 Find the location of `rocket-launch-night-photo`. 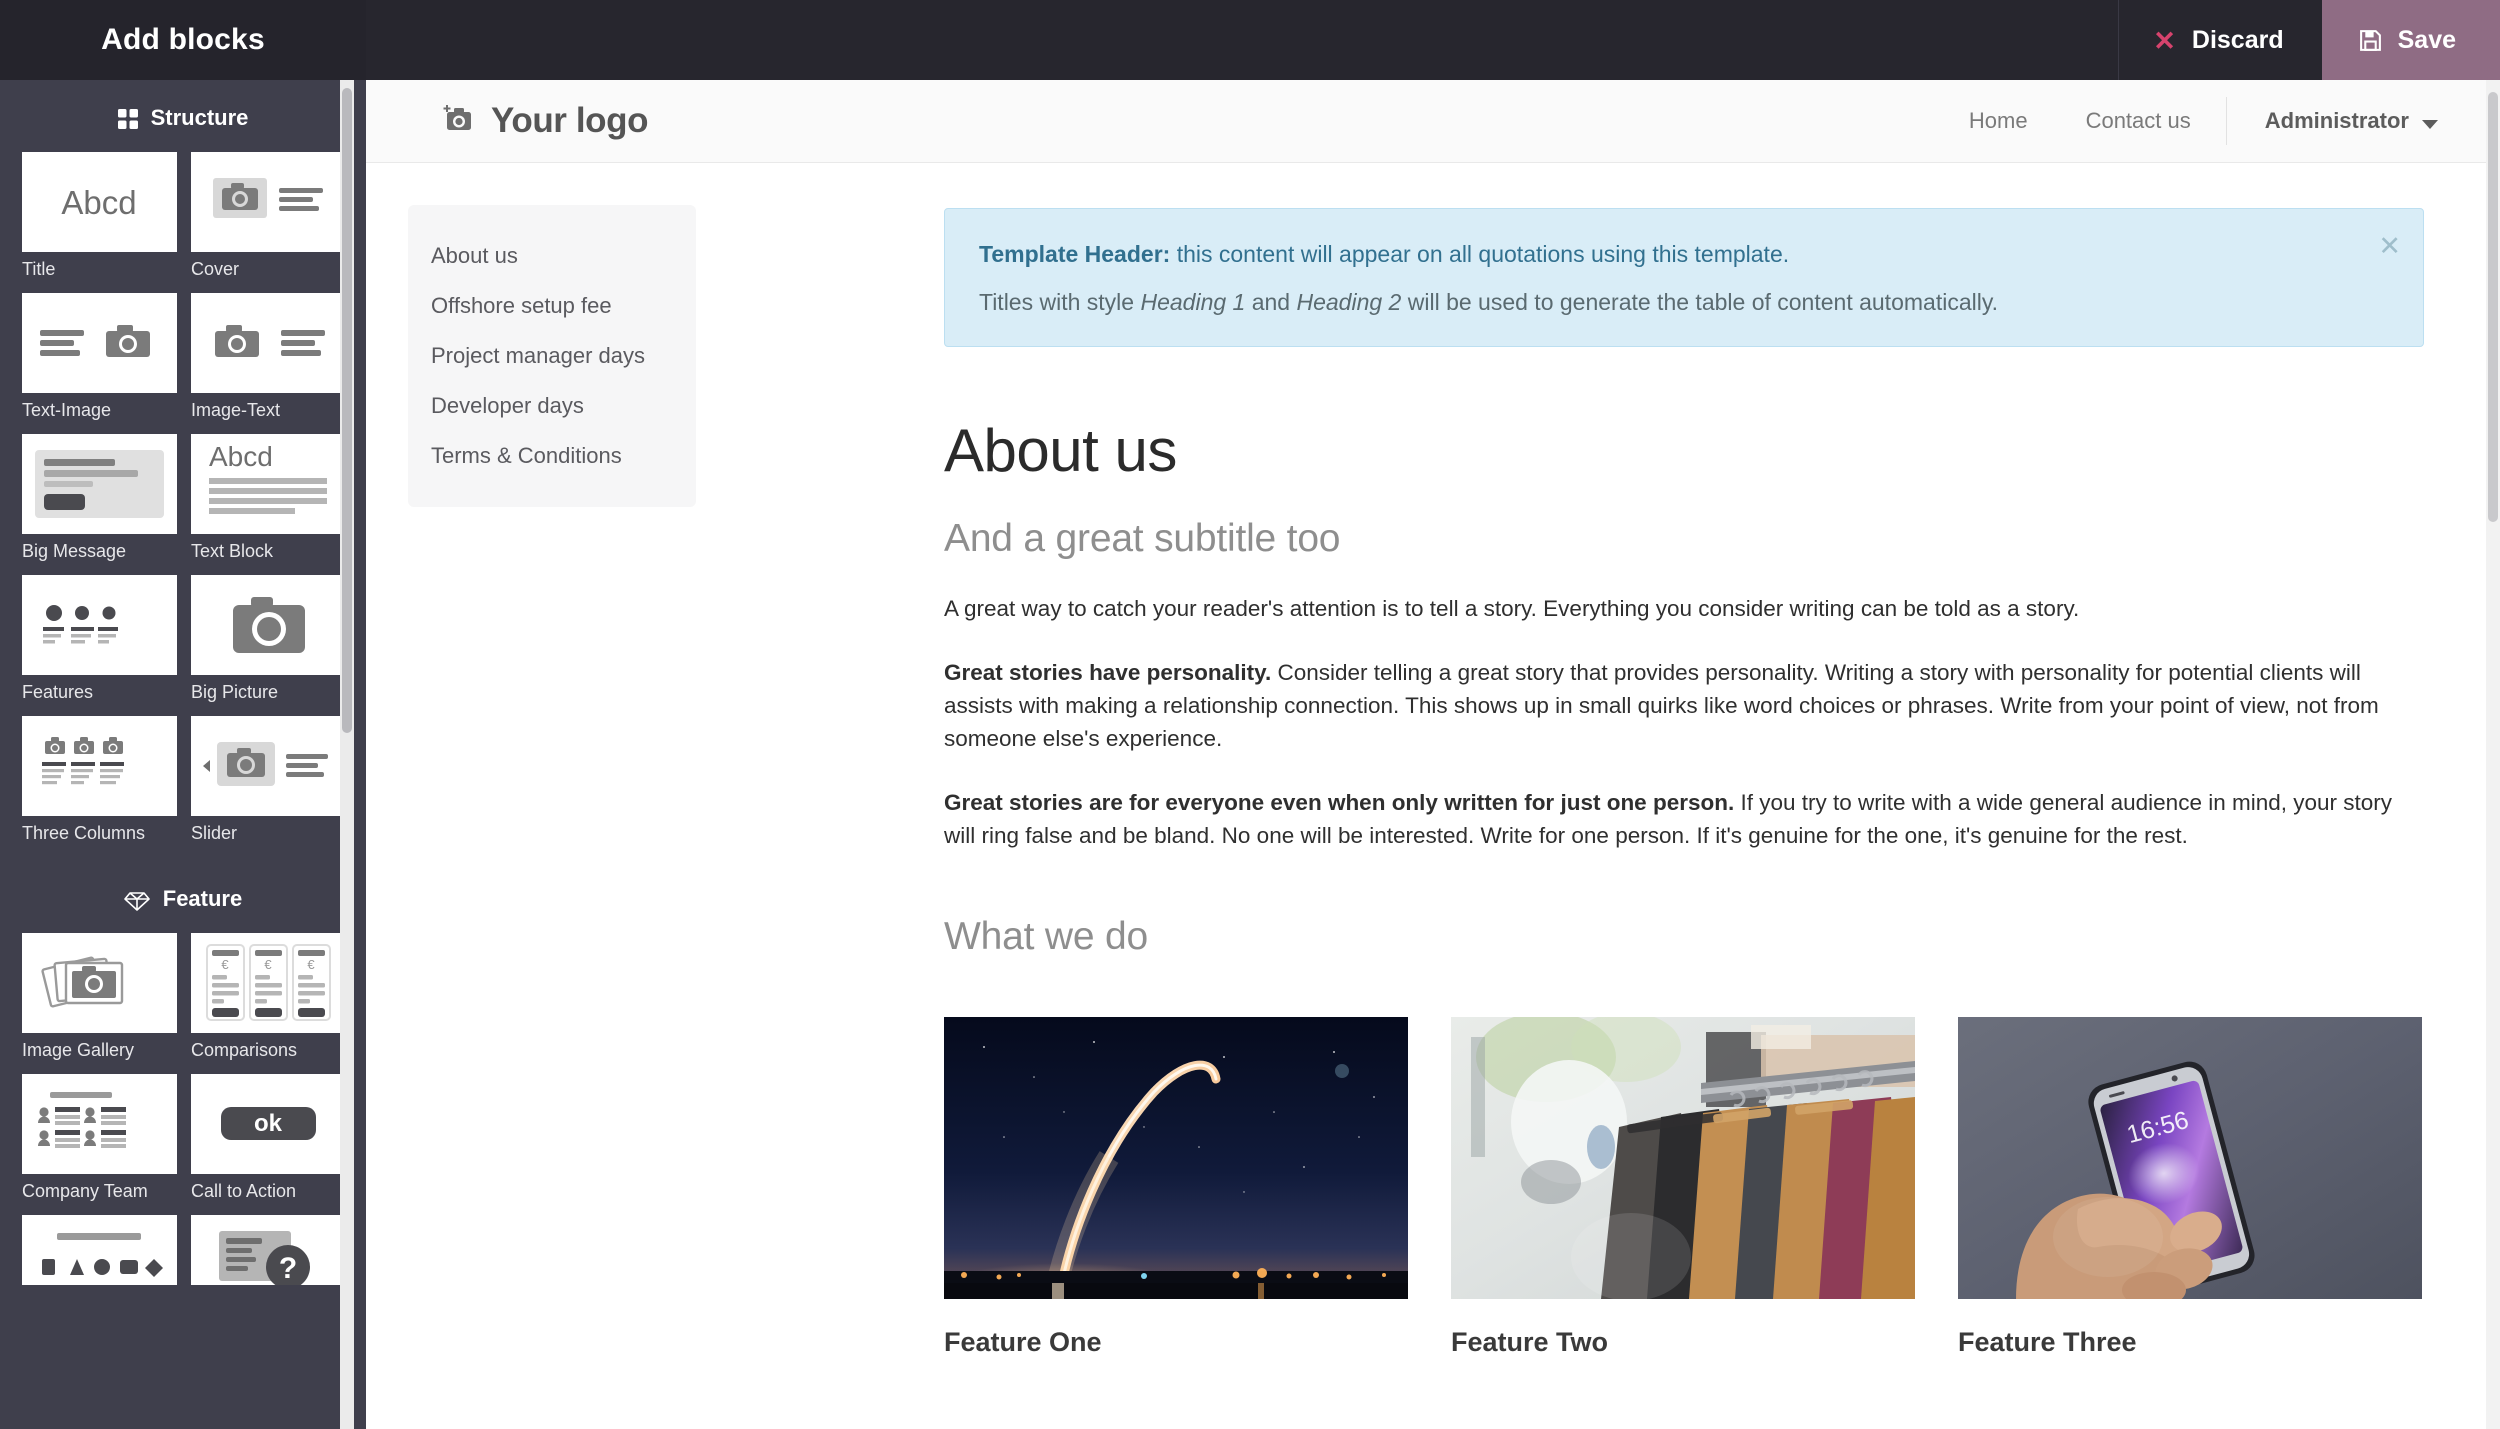

rocket-launch-night-photo is located at coordinates (1176, 1158).